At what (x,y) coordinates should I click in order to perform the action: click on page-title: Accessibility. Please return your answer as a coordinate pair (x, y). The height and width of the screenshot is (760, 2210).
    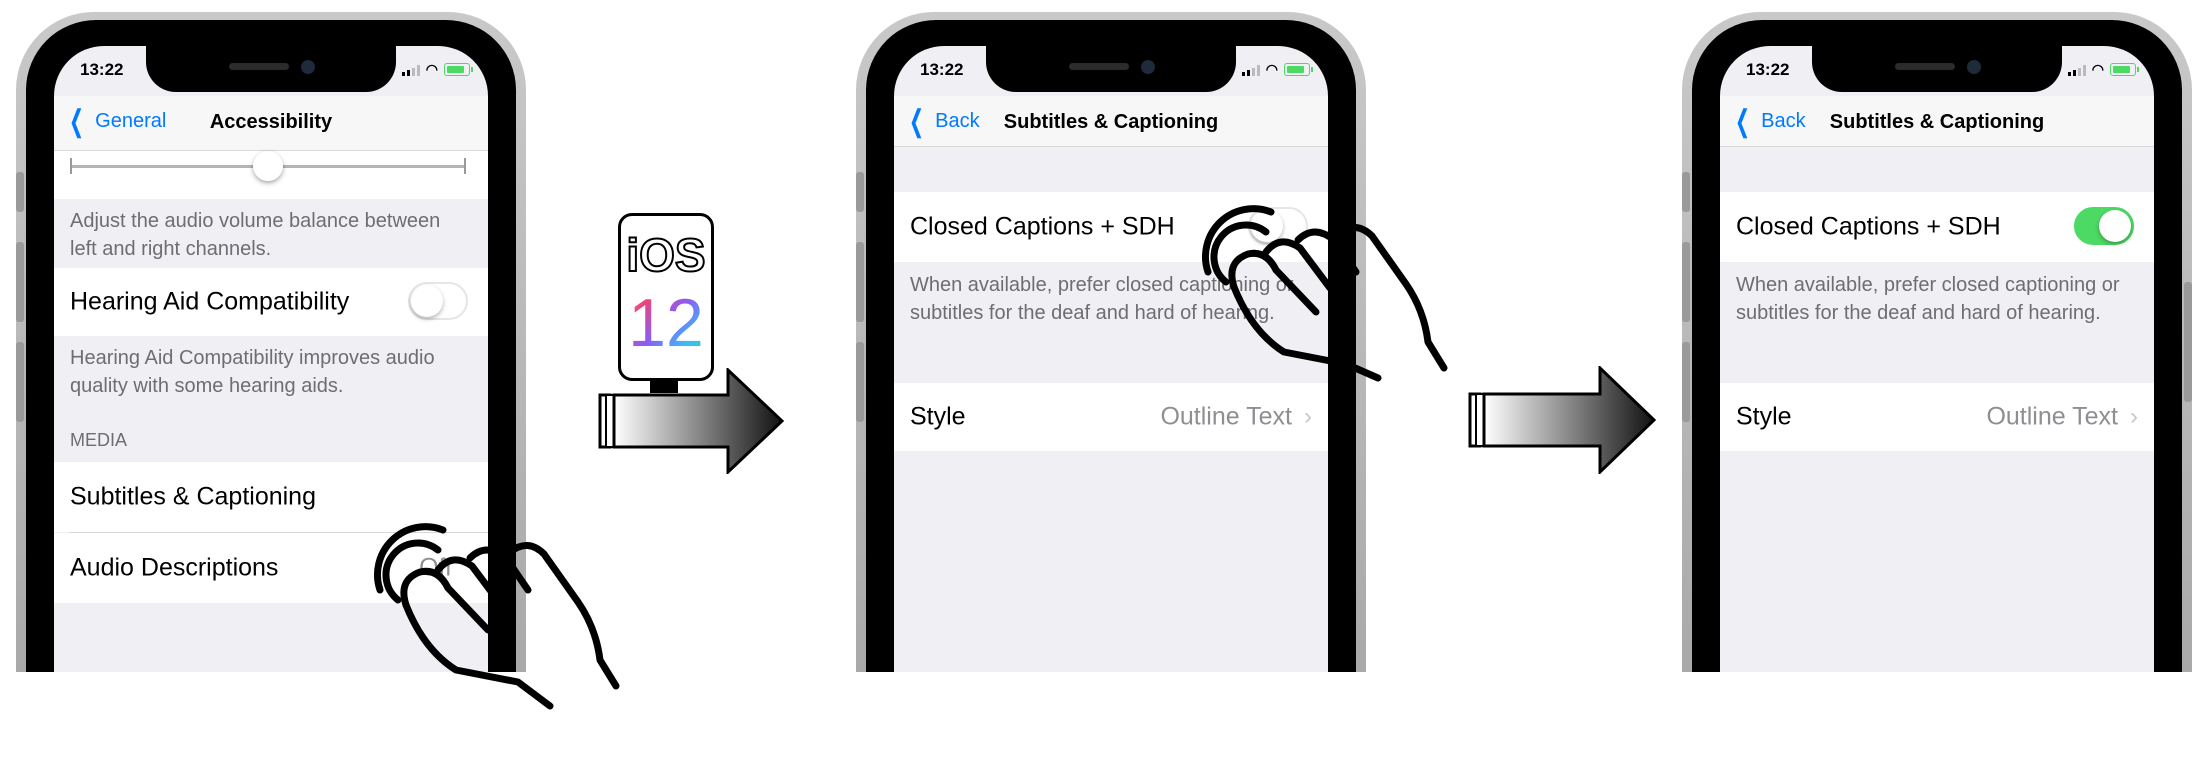
    Looking at the image, I should click on (271, 122).